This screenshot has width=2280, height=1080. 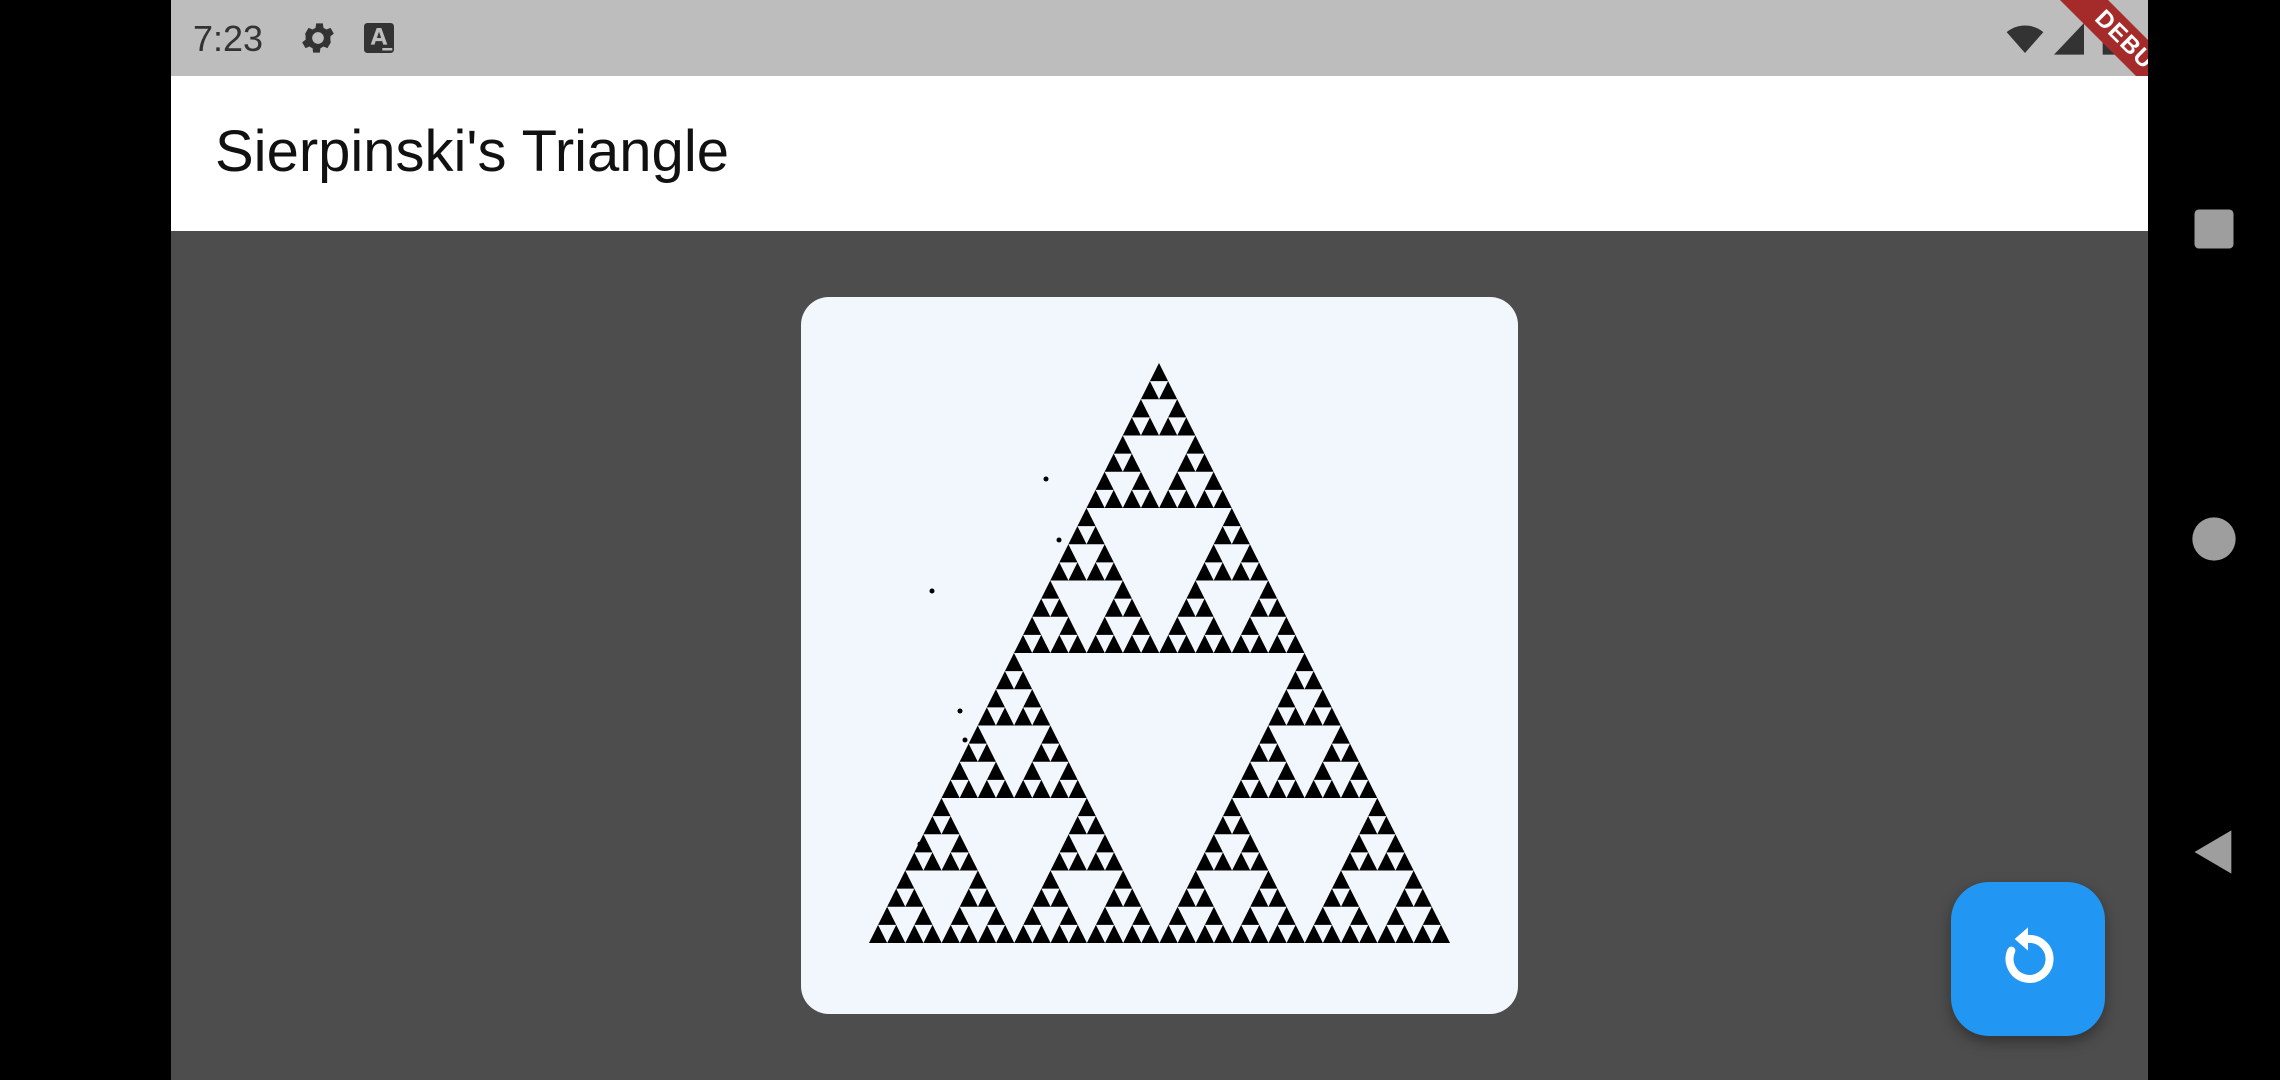 I want to click on status-time: 7:23, so click(x=228, y=38).